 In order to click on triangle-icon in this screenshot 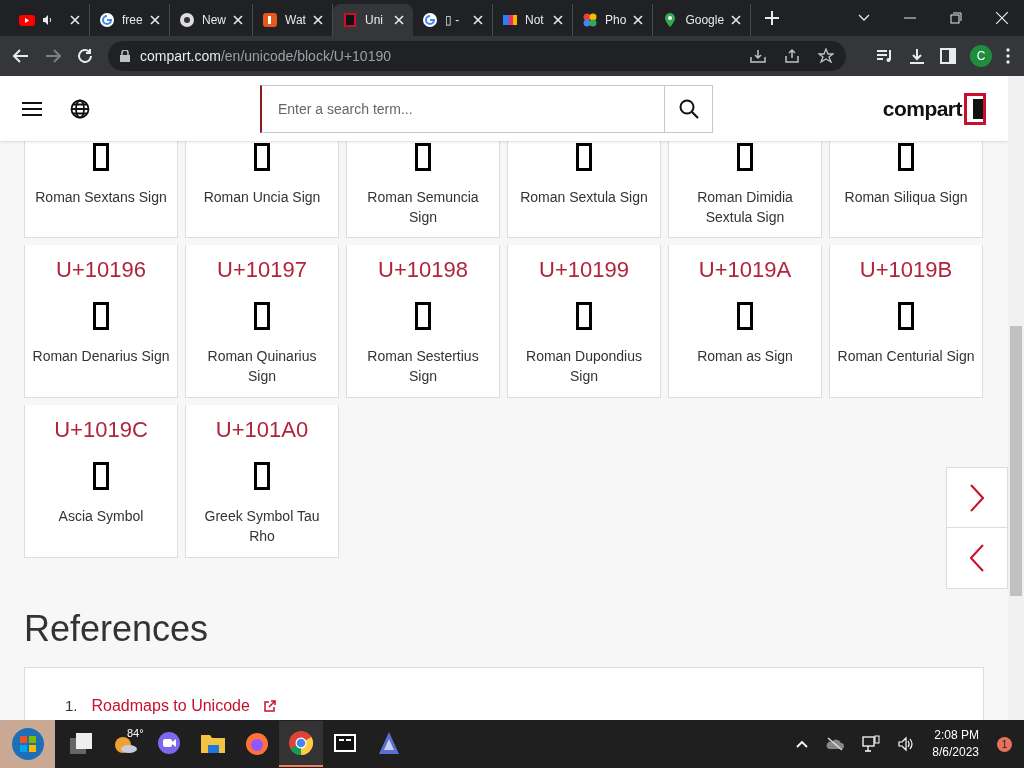, I will do `click(389, 743)`.